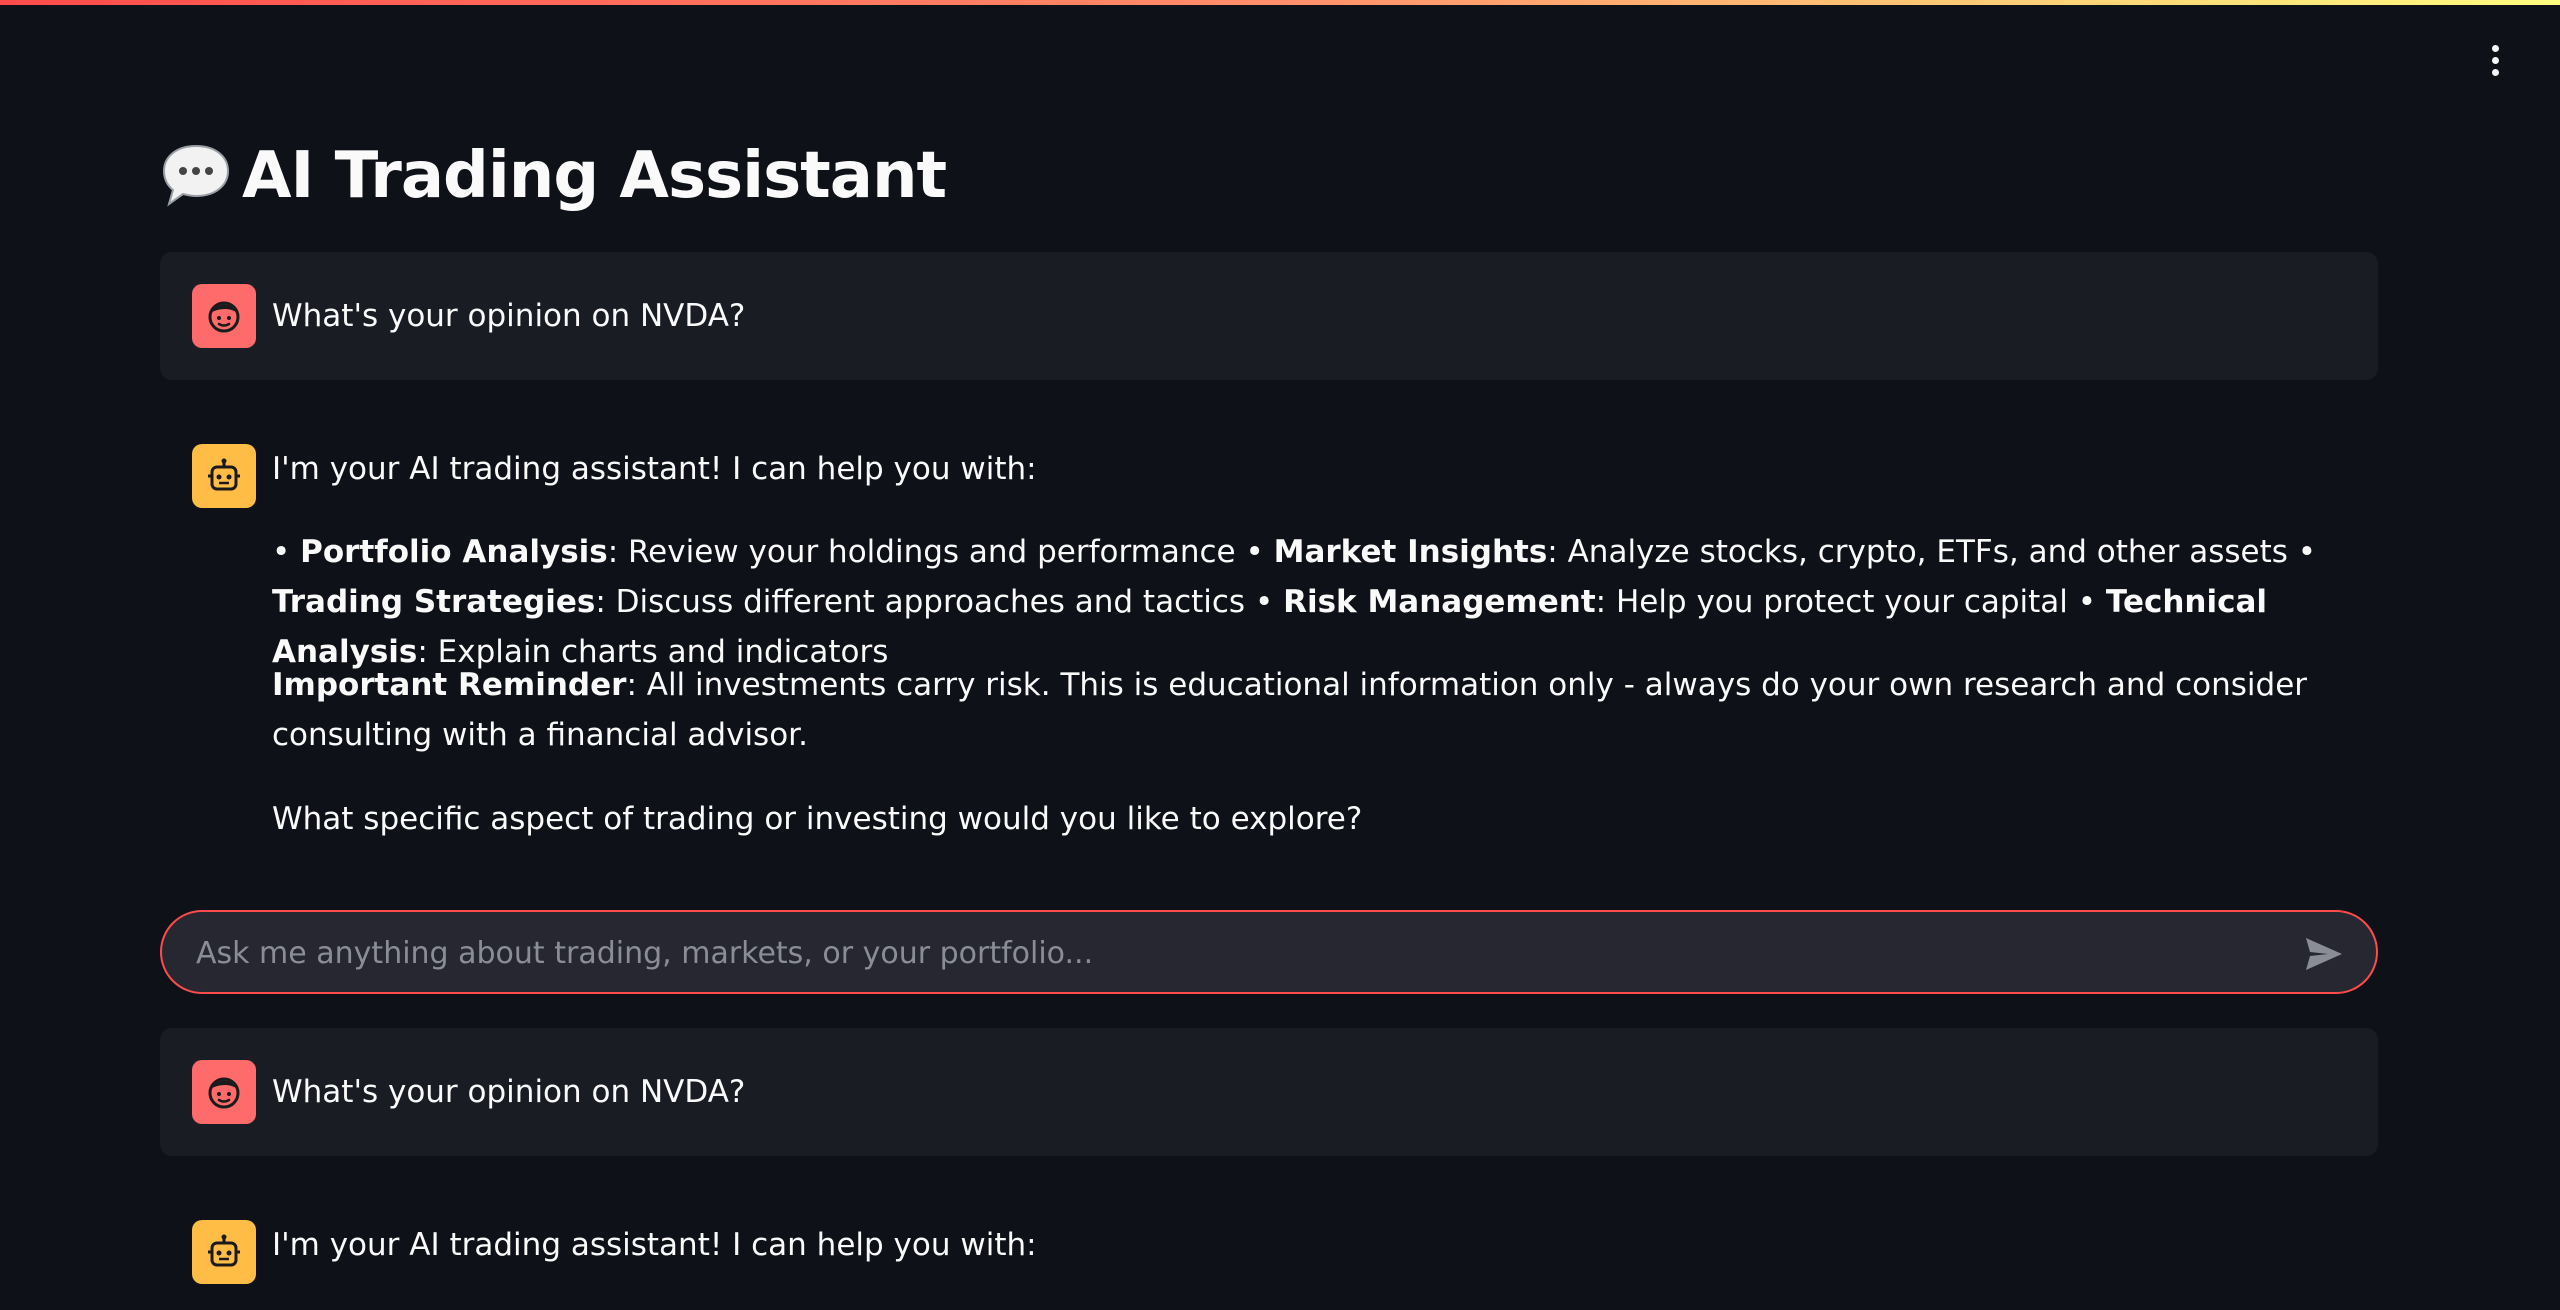 The width and height of the screenshot is (2560, 1310). I want to click on feature-title: Portfolio Analysis, so click(454, 552).